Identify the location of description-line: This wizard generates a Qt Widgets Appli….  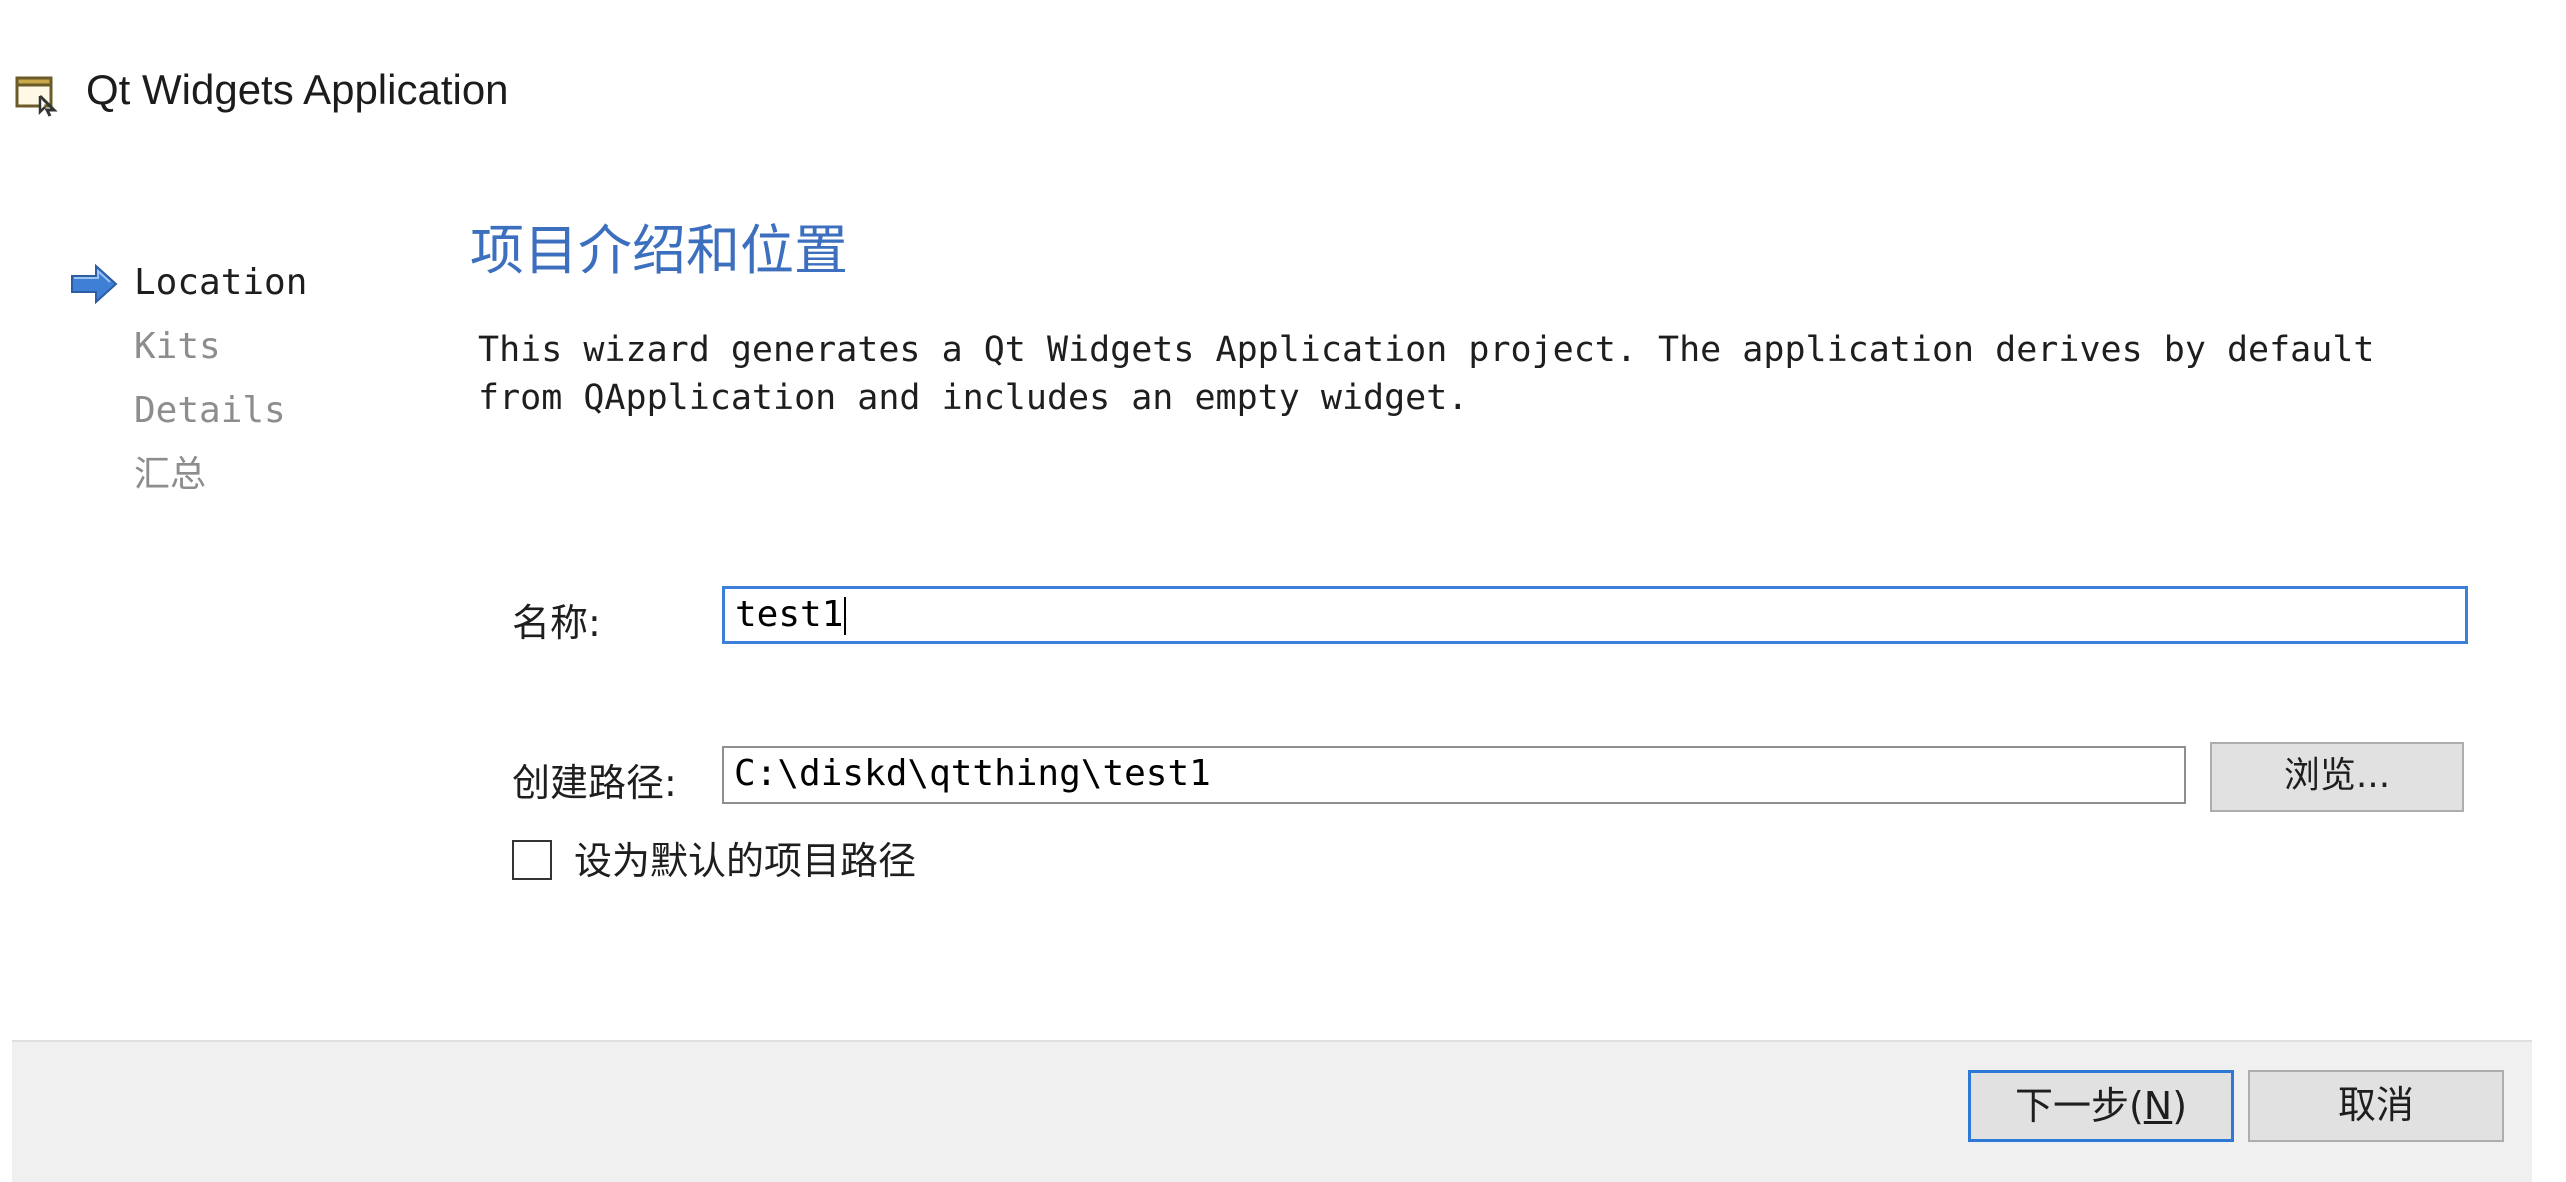
(1426, 350).